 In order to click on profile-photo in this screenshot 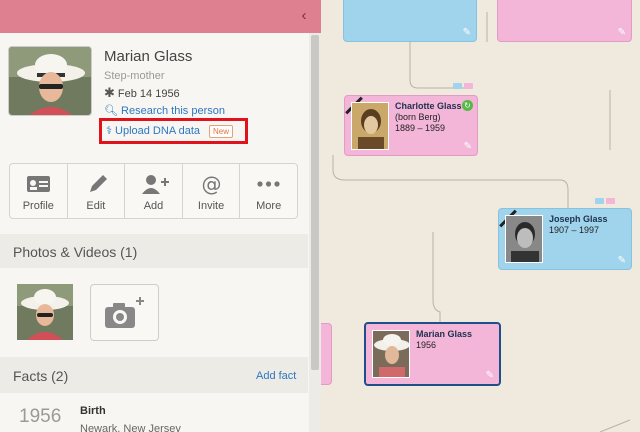, I will do `click(50, 81)`.